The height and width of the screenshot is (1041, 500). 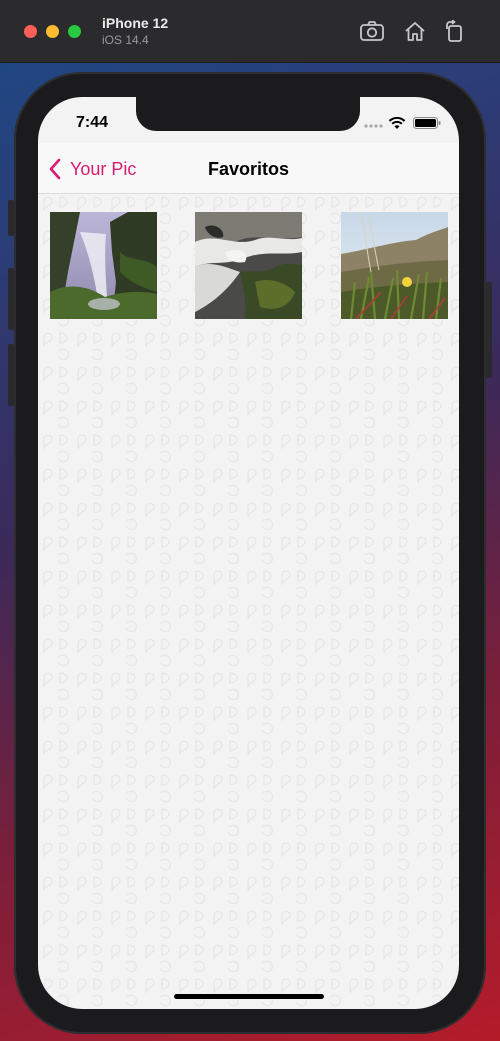 What do you see at coordinates (397, 122) in the screenshot?
I see `wifi-icon` at bounding box center [397, 122].